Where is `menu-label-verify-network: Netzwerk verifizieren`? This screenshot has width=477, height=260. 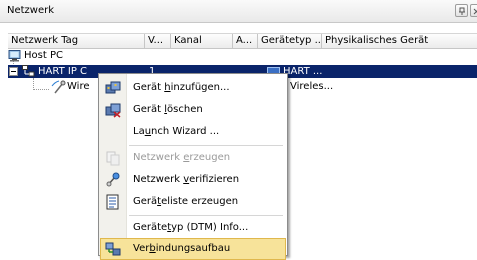
menu-label-verify-network: Netzwerk verifizieren is located at coordinates (186, 179).